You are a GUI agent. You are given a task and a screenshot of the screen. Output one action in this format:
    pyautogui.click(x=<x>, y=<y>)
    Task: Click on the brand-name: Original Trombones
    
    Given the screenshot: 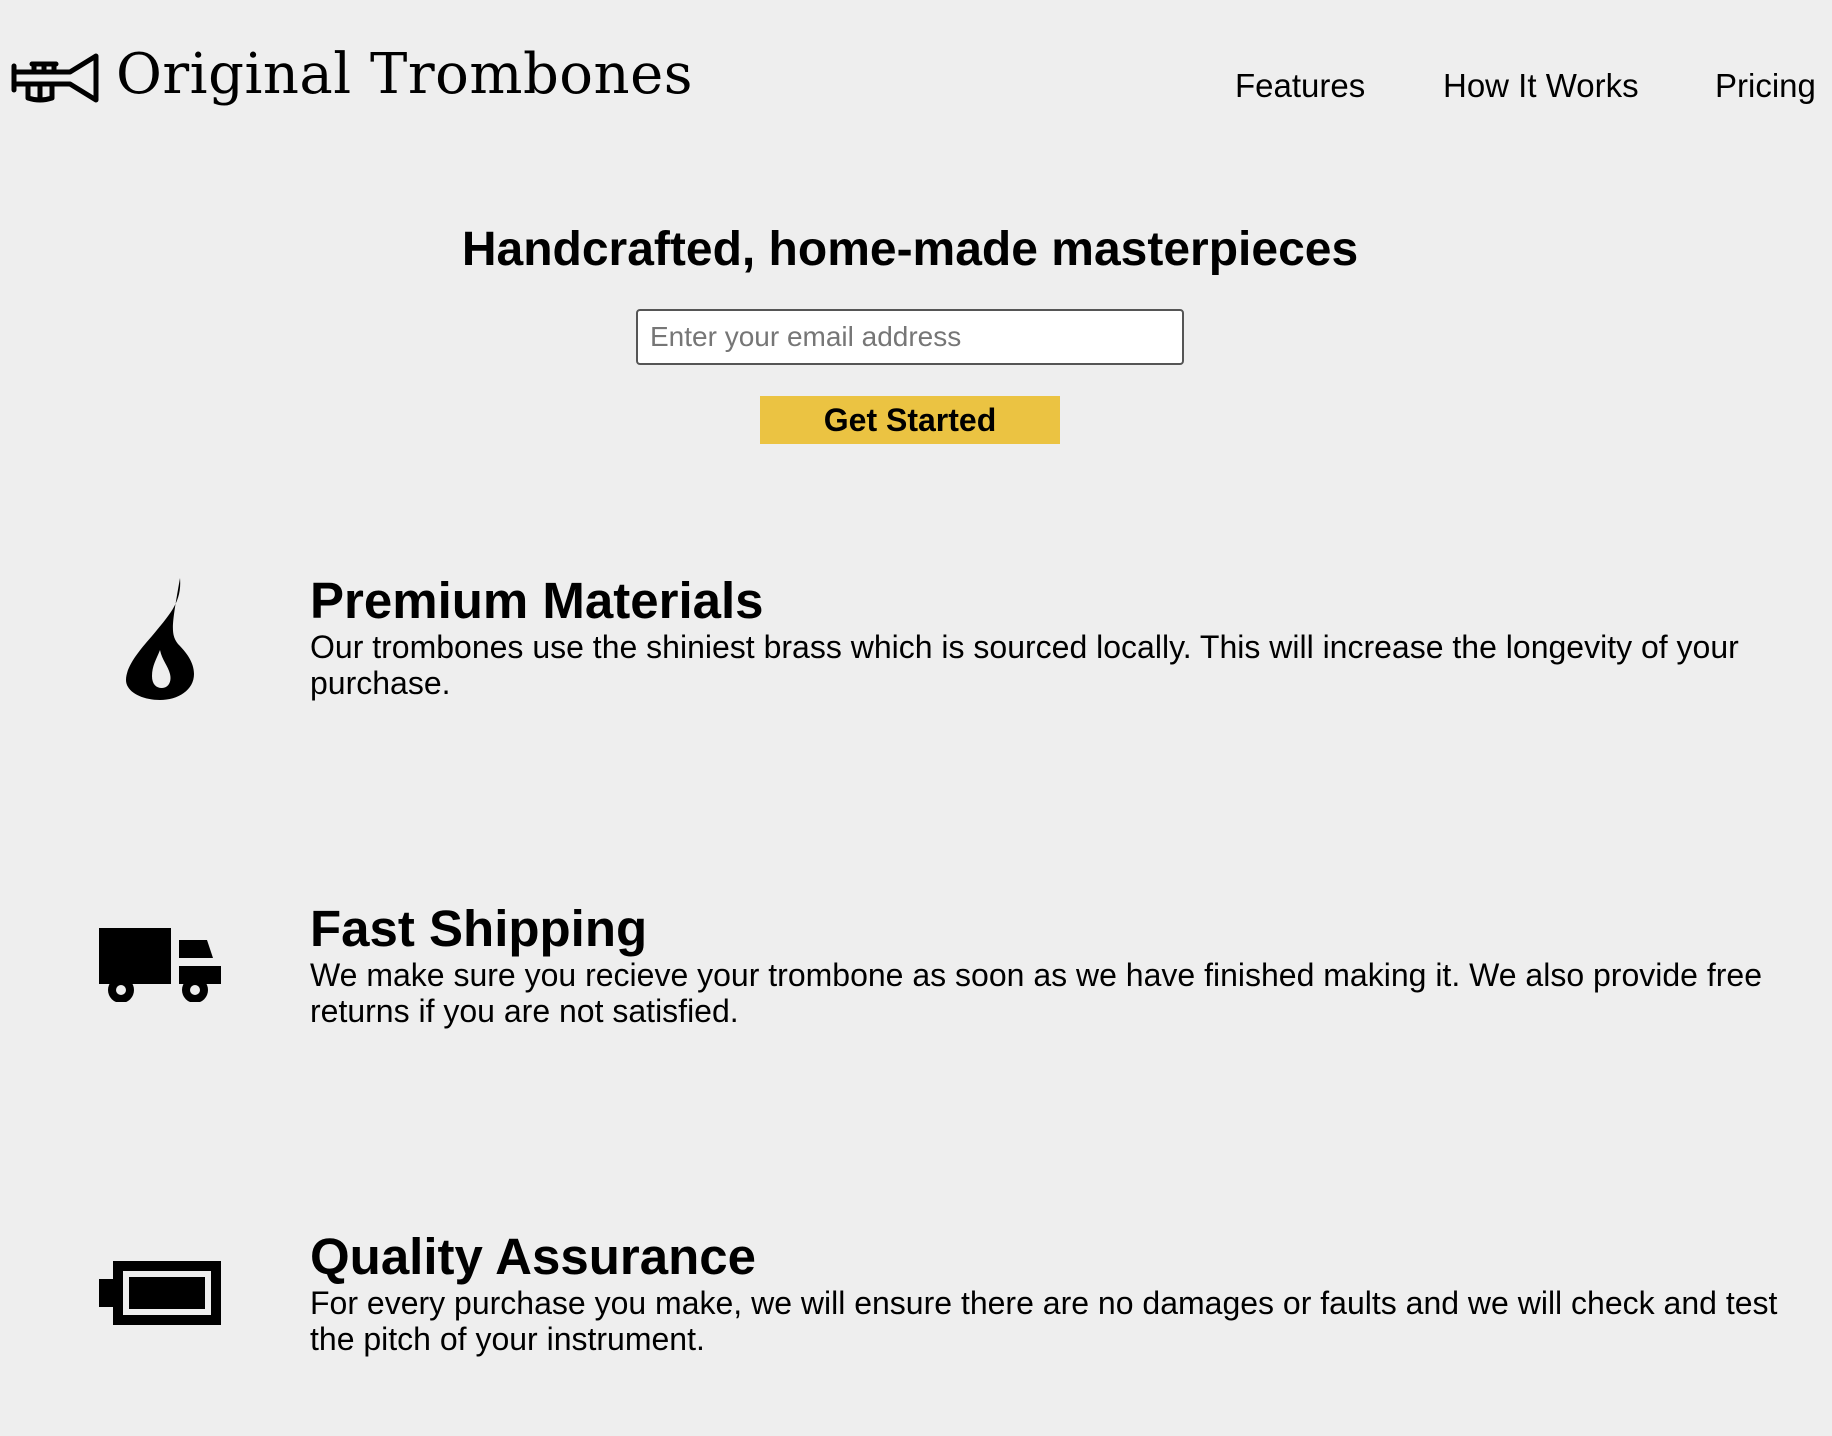 What is the action you would take?
    pyautogui.click(x=404, y=75)
    